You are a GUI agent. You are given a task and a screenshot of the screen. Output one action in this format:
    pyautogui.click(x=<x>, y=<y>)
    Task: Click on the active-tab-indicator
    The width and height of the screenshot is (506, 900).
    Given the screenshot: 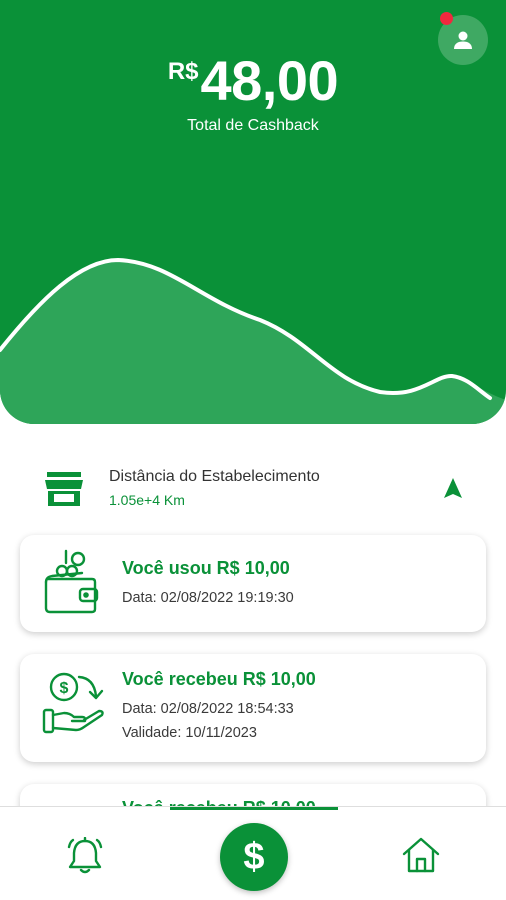 What is the action you would take?
    pyautogui.click(x=254, y=808)
    